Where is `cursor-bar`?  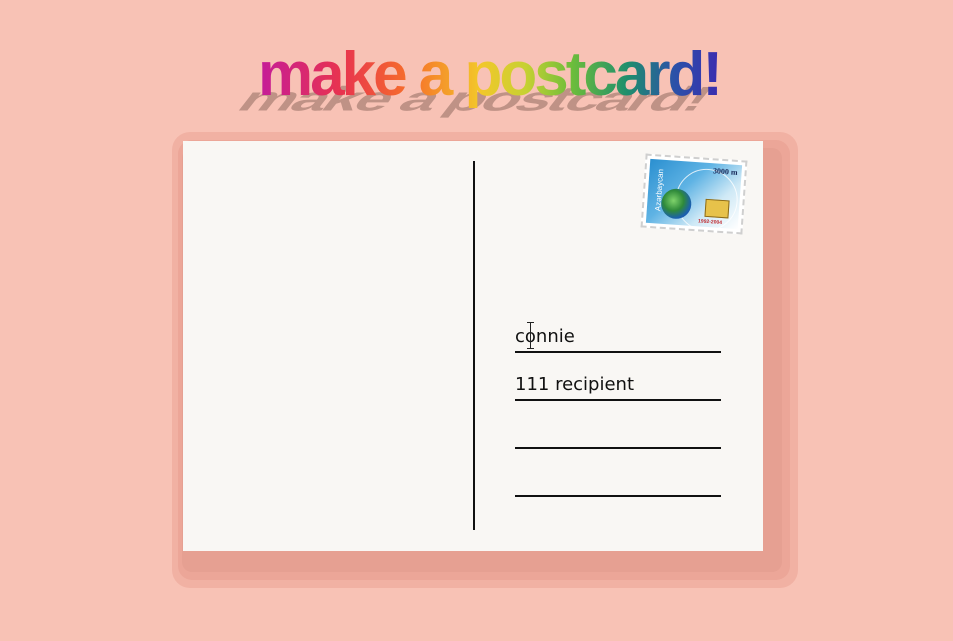
cursor-bar is located at coordinates (530, 335).